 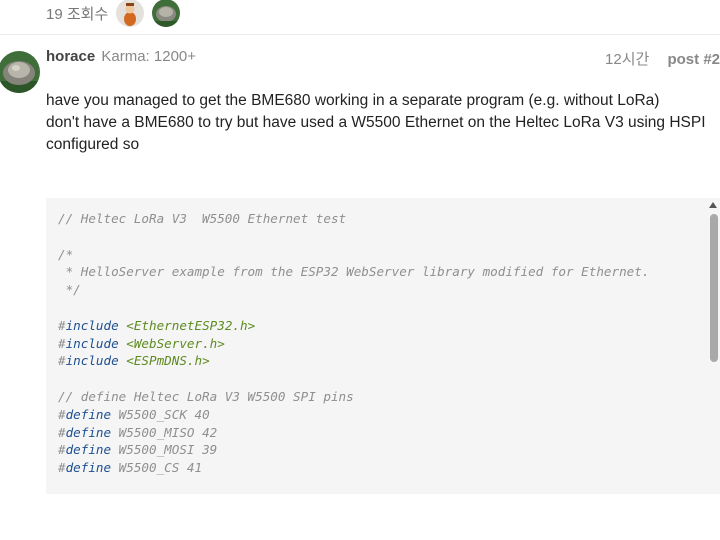 I want to click on code-token: /*, so click(x=66, y=254).